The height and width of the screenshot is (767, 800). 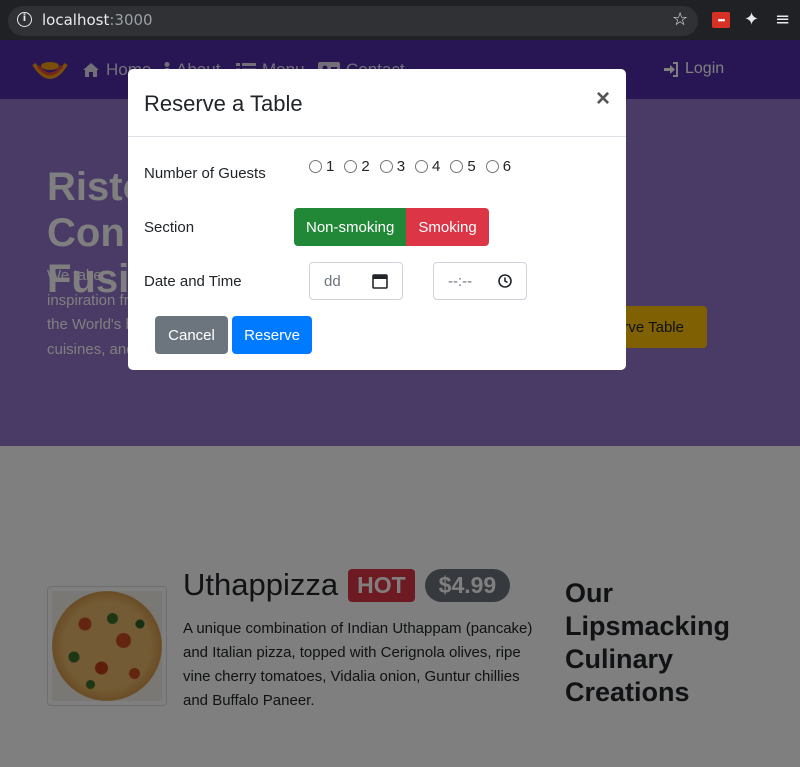 I want to click on guest-option-4: 4, so click(x=427, y=166).